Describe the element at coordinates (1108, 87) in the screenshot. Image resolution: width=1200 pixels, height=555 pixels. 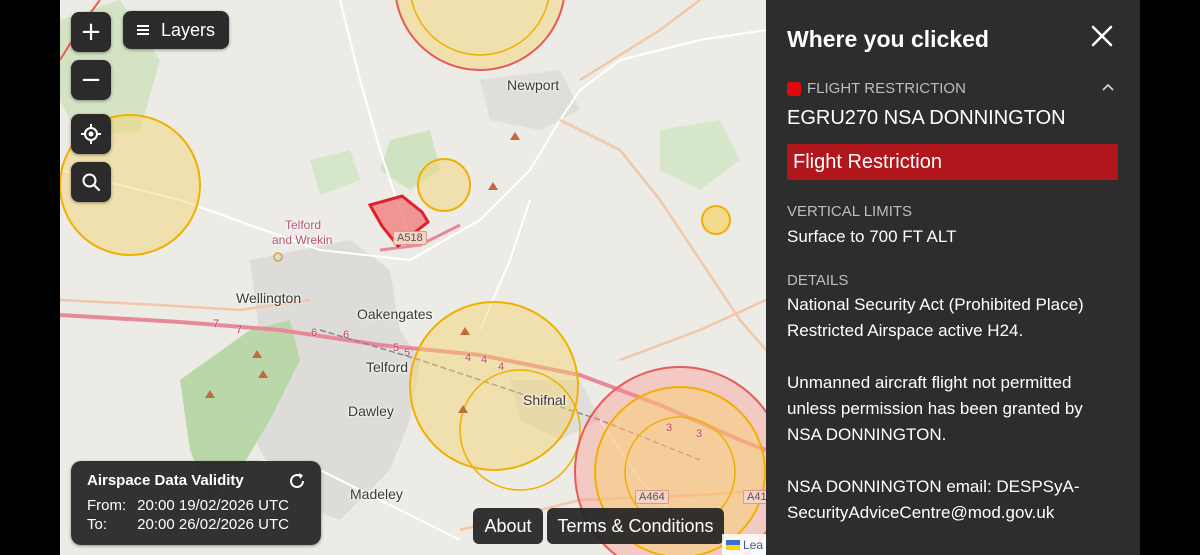
I see `chevron-up-icon` at that location.